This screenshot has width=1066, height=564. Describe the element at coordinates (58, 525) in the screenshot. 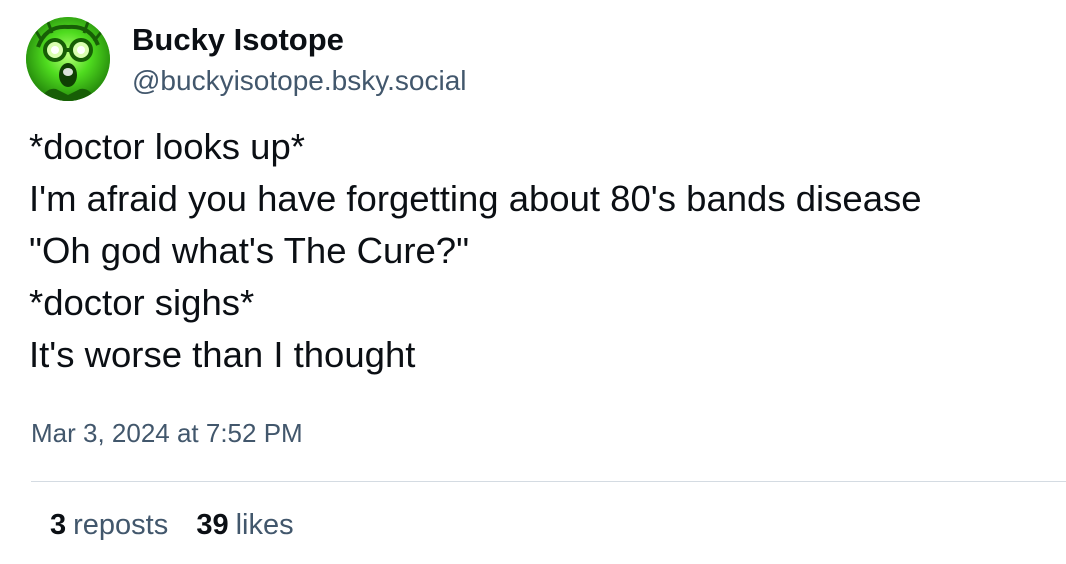

I see `reposts-count: 3` at that location.